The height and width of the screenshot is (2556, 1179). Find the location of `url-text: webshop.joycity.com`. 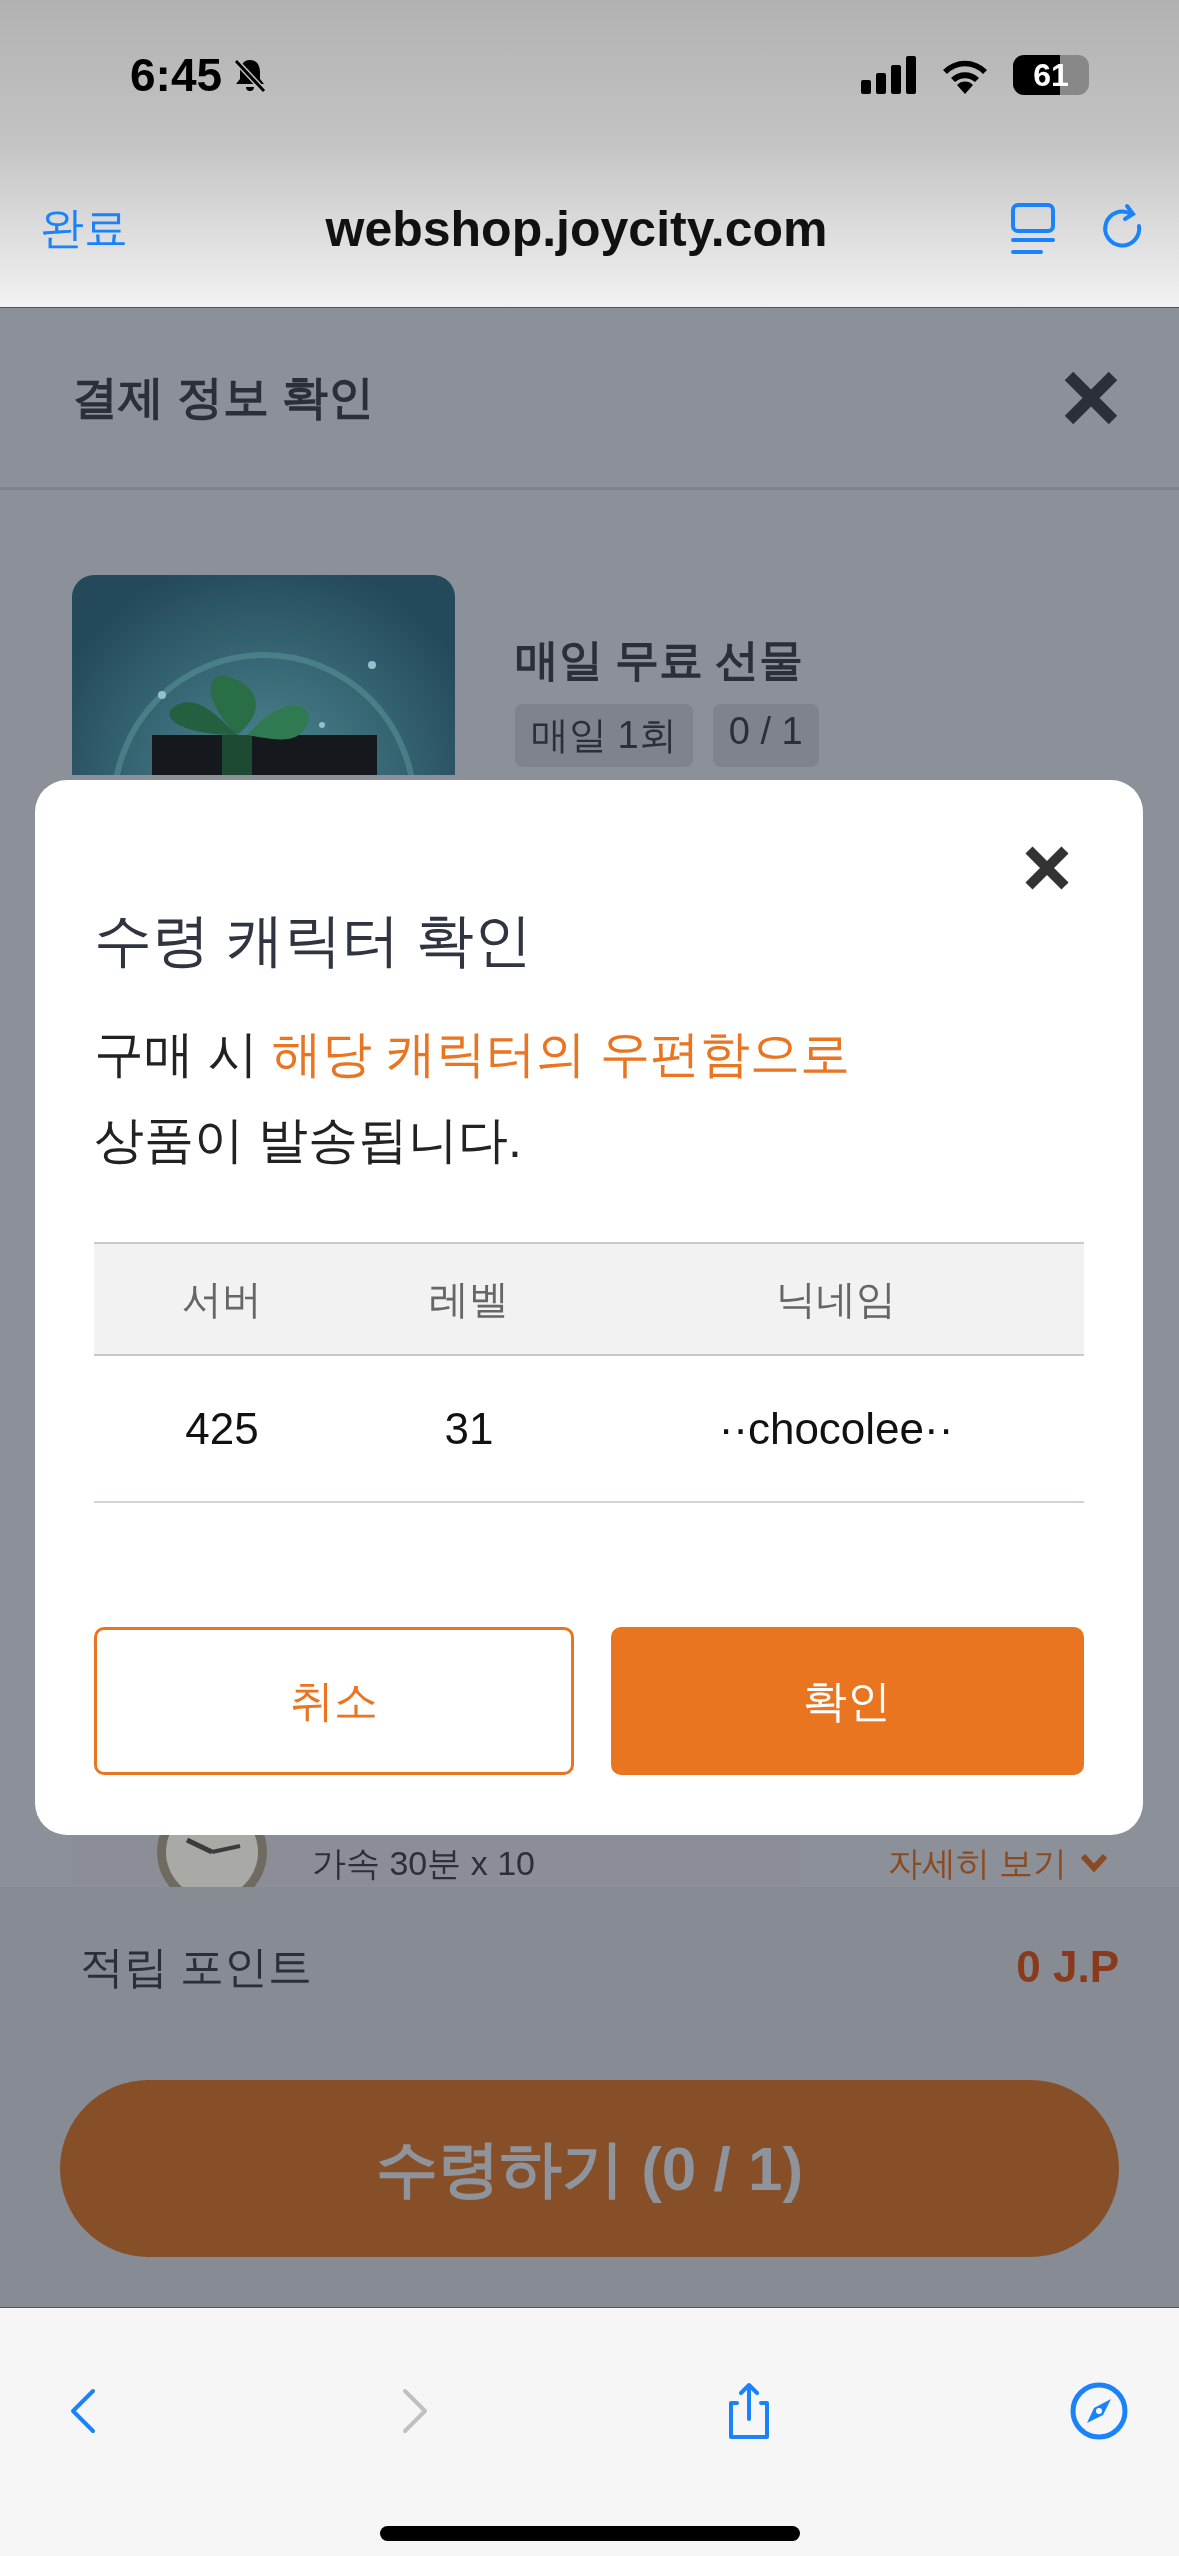

url-text: webshop.joycity.com is located at coordinates (576, 228).